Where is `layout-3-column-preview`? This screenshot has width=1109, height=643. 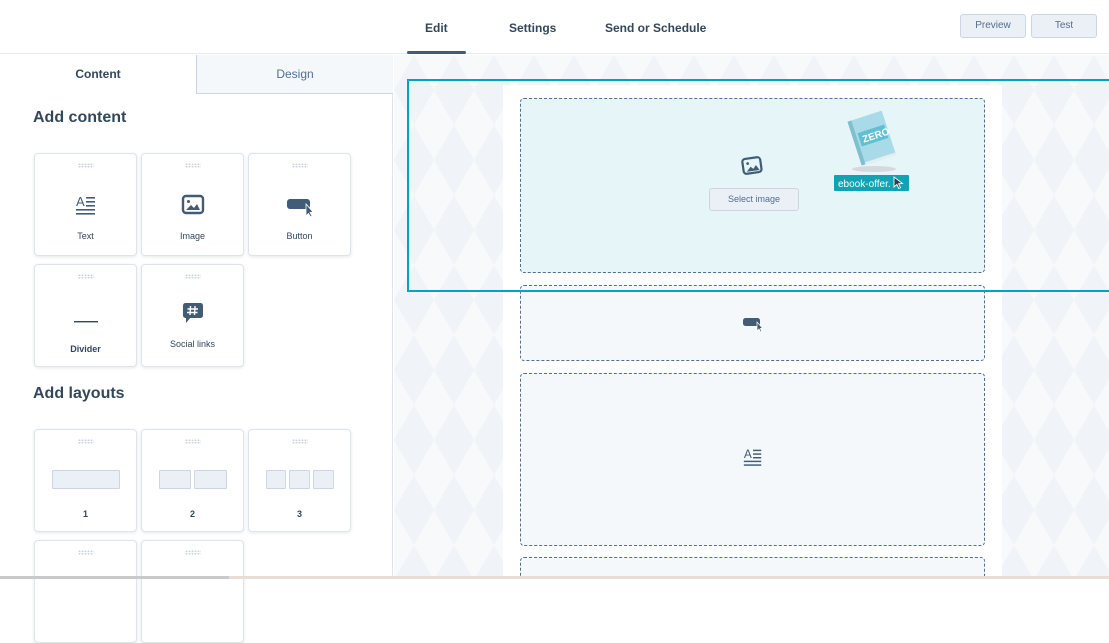
layout-3-column-preview is located at coordinates (299, 479).